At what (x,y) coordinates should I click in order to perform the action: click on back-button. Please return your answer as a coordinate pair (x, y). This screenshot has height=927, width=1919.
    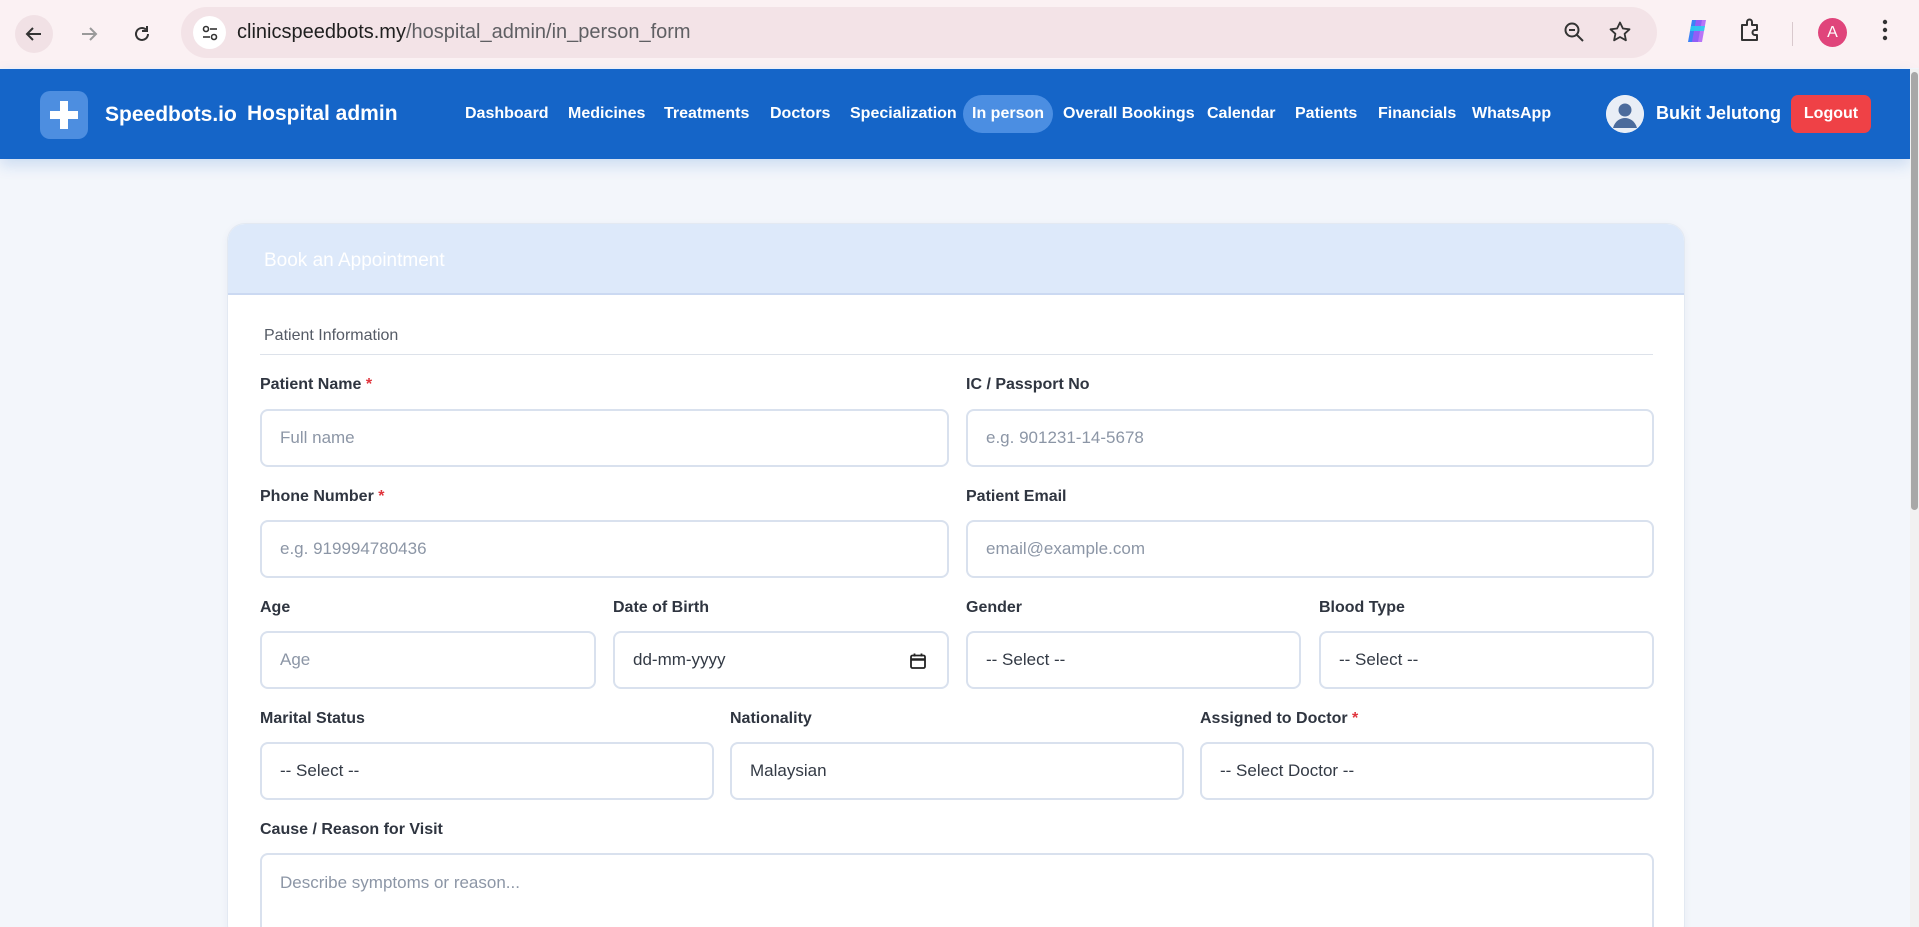
    Looking at the image, I should click on (34, 34).